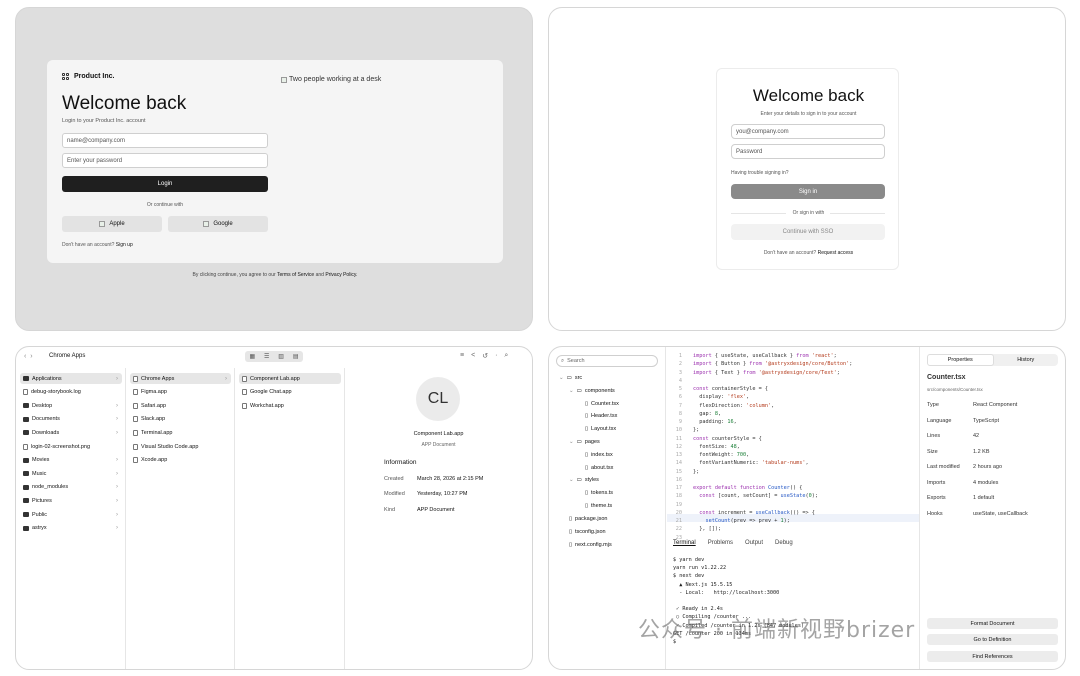 This screenshot has width=1080, height=676. What do you see at coordinates (71, 473) in the screenshot?
I see `list-item: Music ›` at bounding box center [71, 473].